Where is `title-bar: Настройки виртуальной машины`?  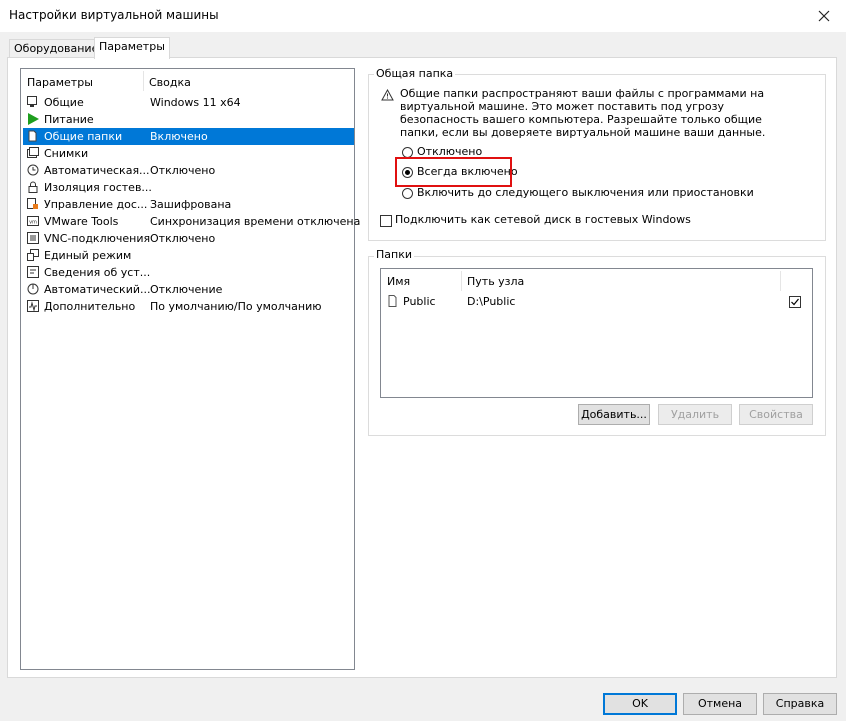
title-bar: Настройки виртуальной машины is located at coordinates (423, 16).